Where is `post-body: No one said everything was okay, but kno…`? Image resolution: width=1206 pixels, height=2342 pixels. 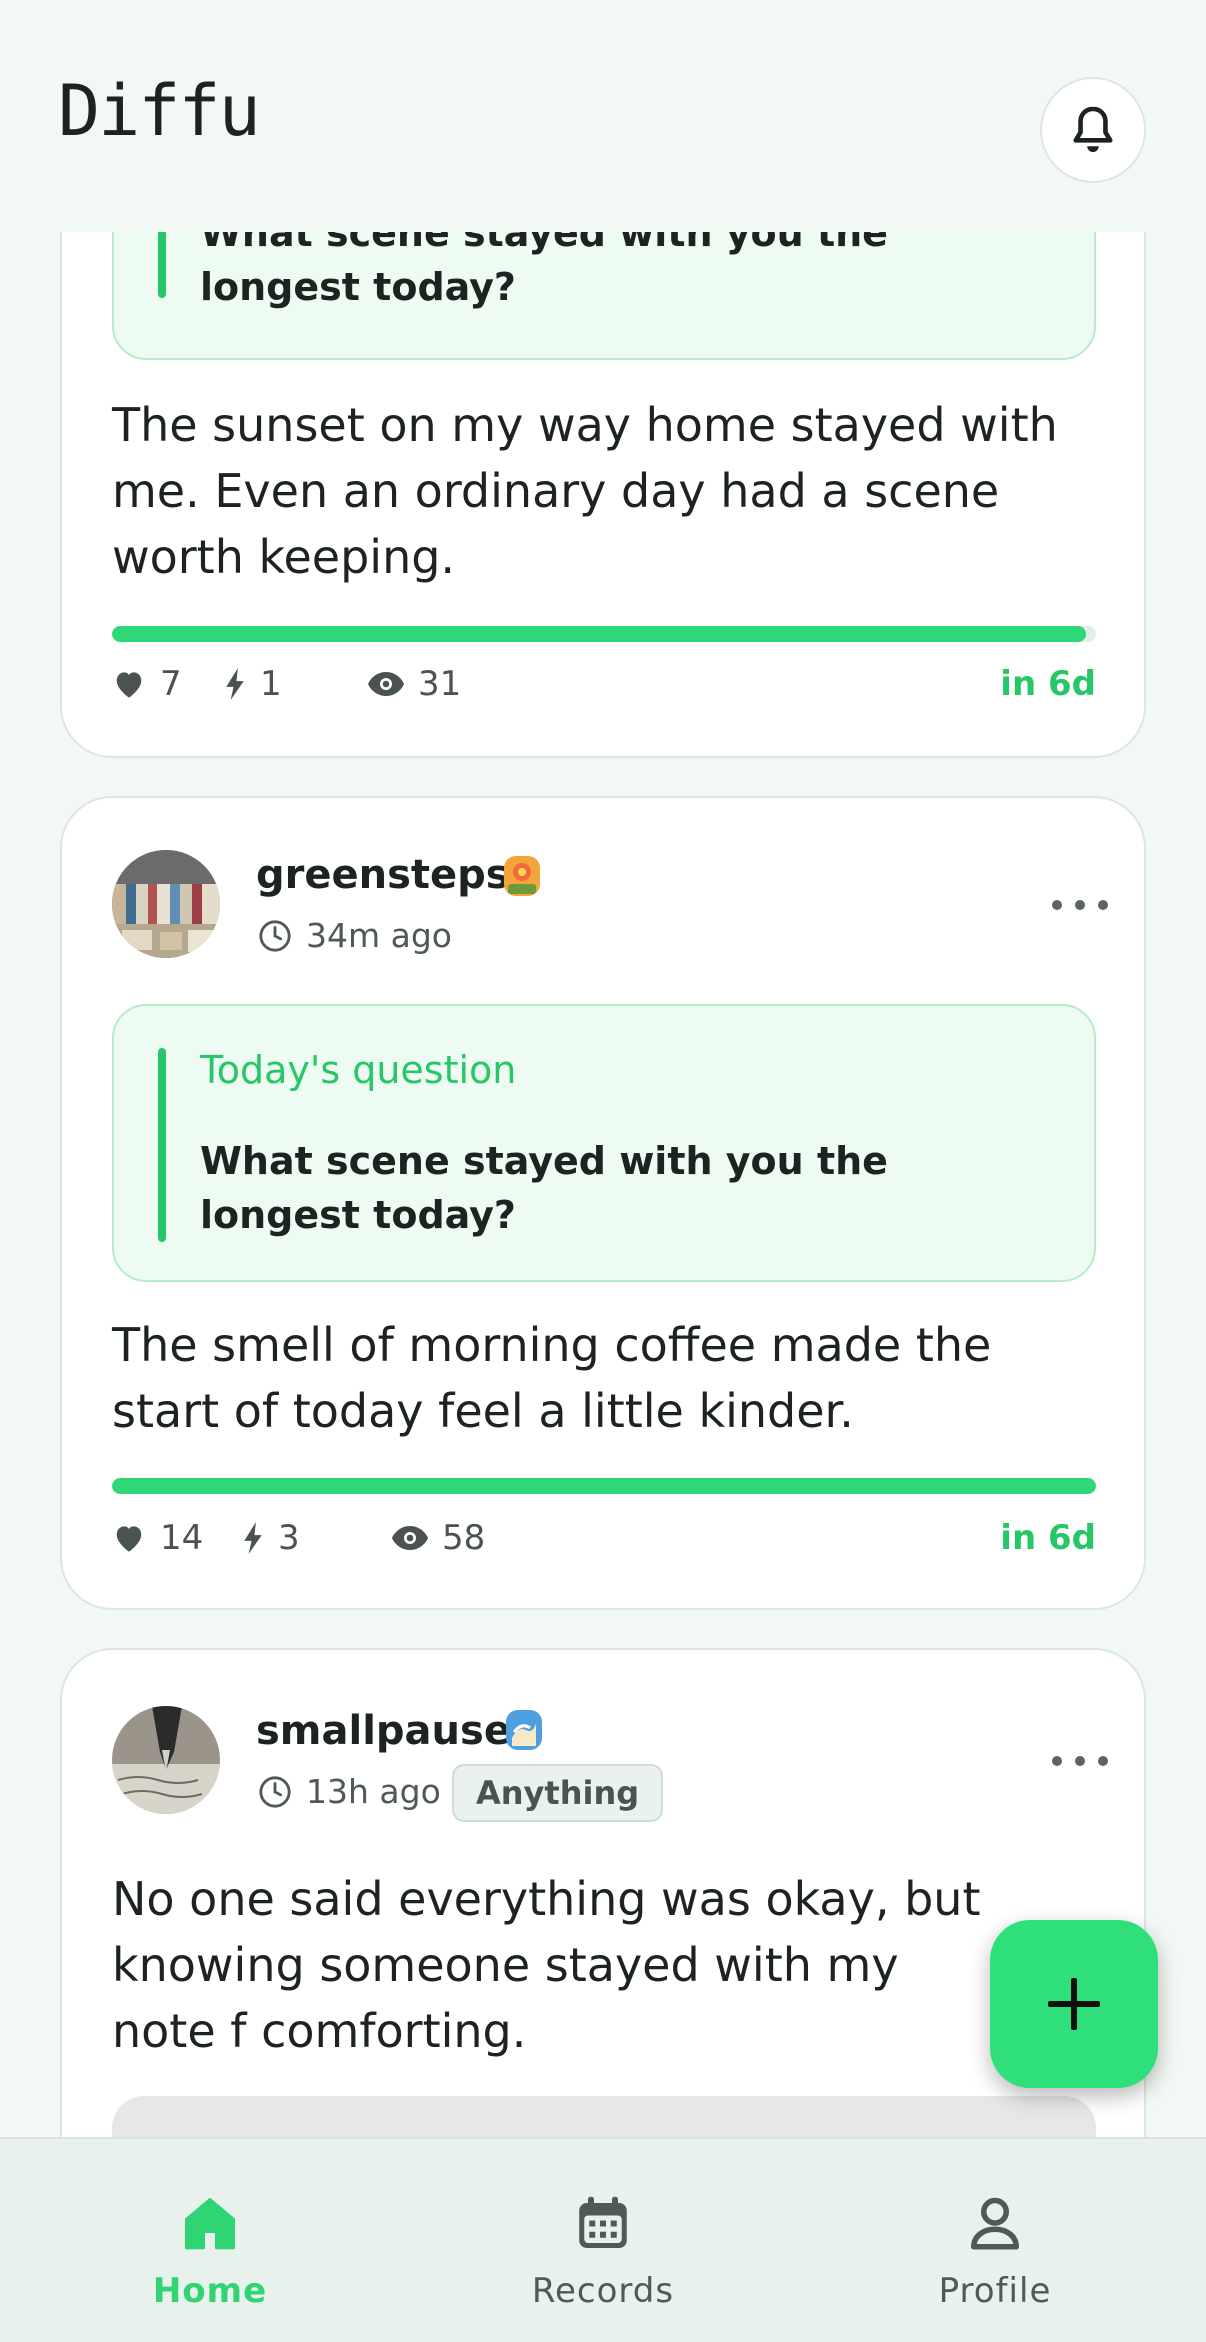 post-body: No one said everything was okay, but kno… is located at coordinates (546, 1965).